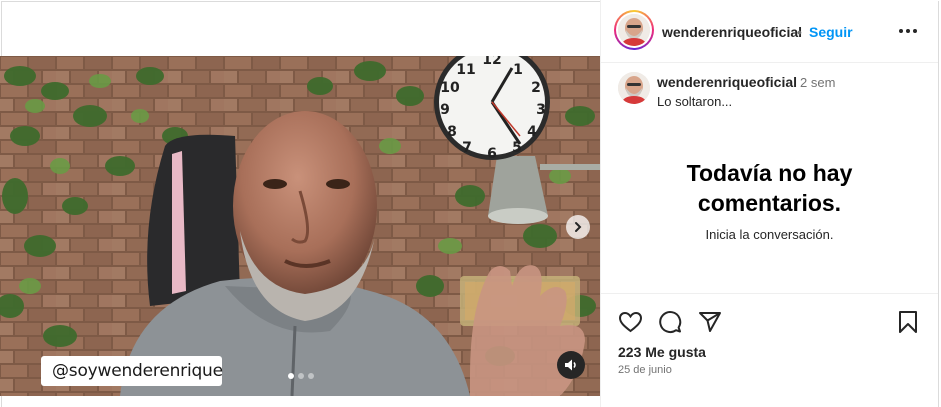 This screenshot has width=941, height=407. What do you see at coordinates (518, 70) in the screenshot?
I see `svg-text: 1` at bounding box center [518, 70].